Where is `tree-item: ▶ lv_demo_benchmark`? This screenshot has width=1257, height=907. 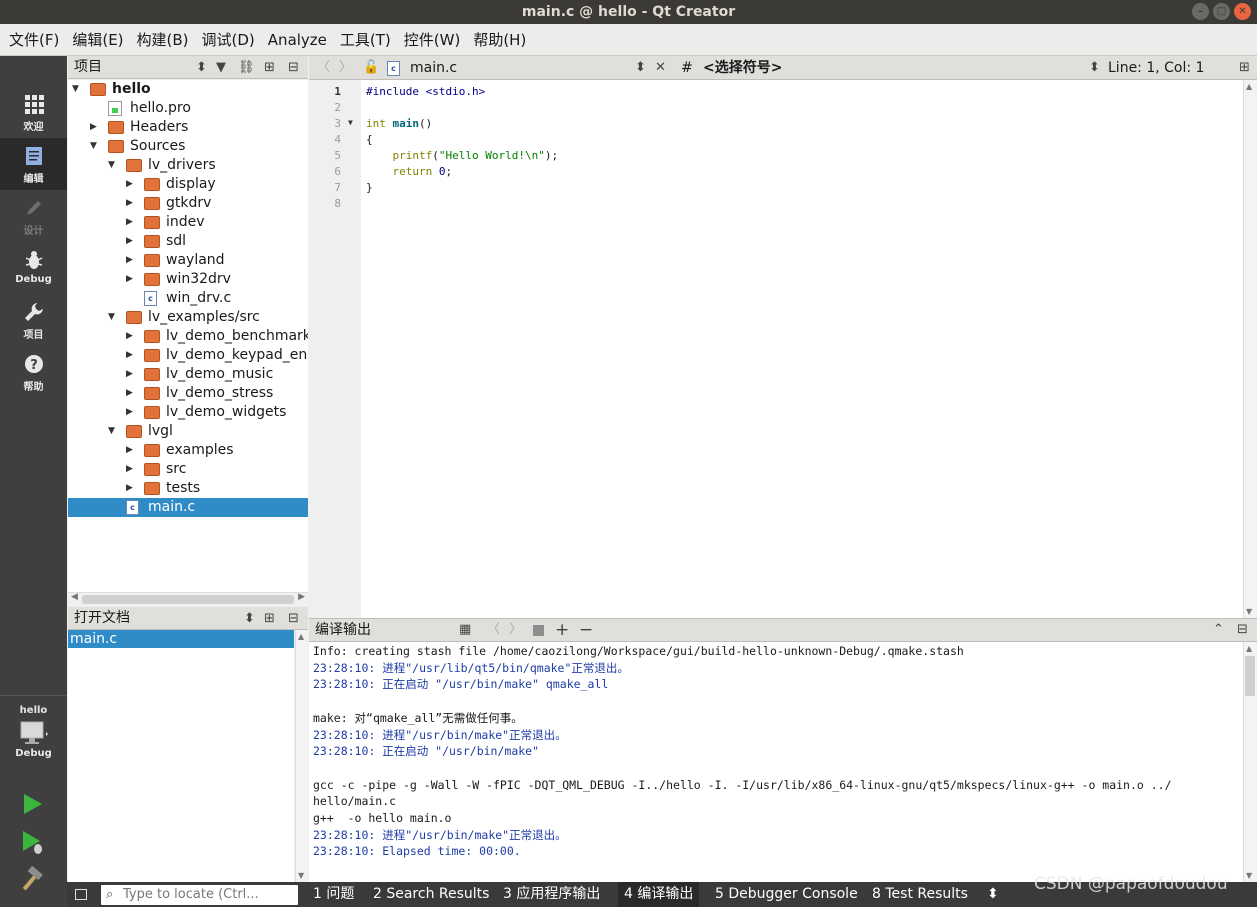
tree-item: ▶ lv_demo_benchmark is located at coordinates (188, 336).